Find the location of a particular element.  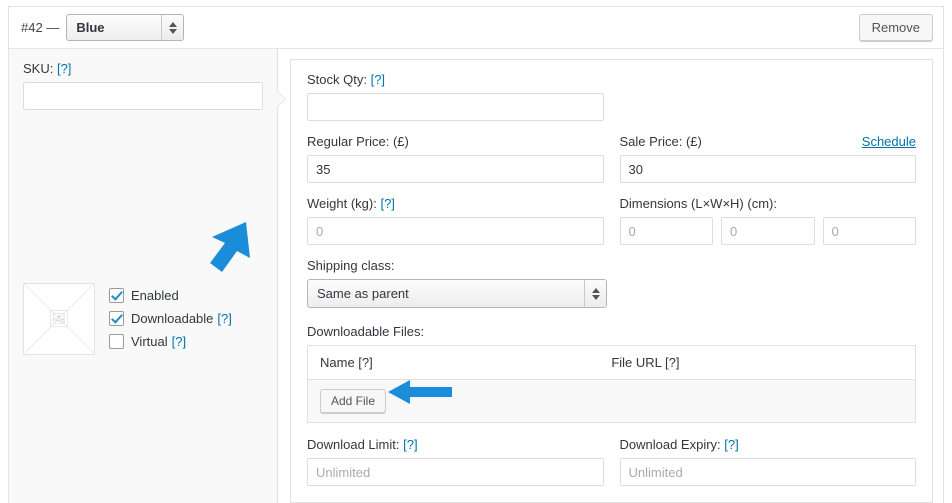

downloadable-files-table: Name [?] File URL [?] Add File is located at coordinates (611, 384).